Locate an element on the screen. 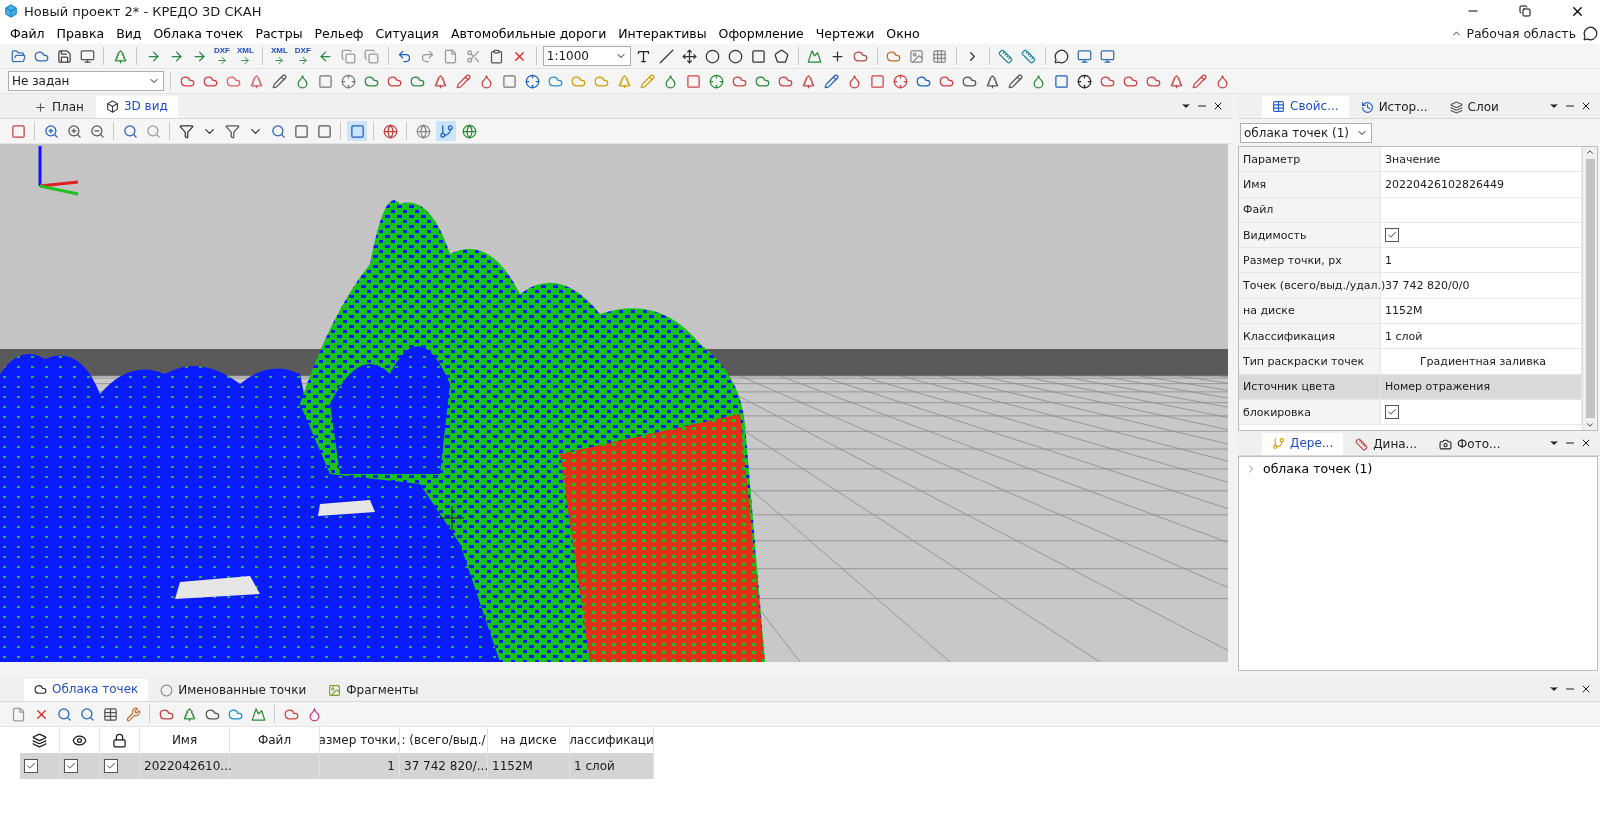 Image resolution: width=1600 pixels, height=817 pixels. image-icon is located at coordinates (335, 690).